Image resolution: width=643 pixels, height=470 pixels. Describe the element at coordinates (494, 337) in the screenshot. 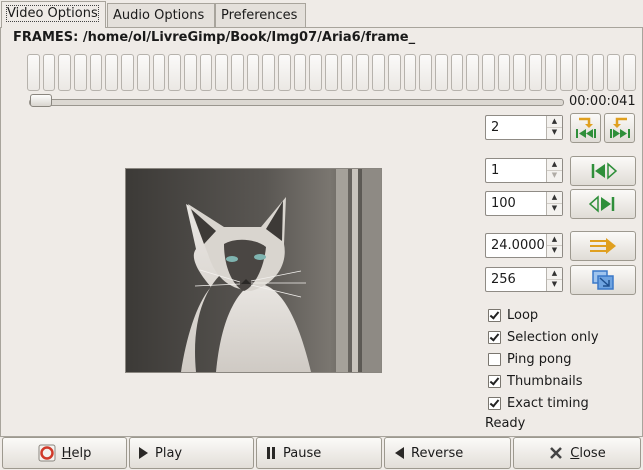

I see `selection-only-checkbox-box` at that location.